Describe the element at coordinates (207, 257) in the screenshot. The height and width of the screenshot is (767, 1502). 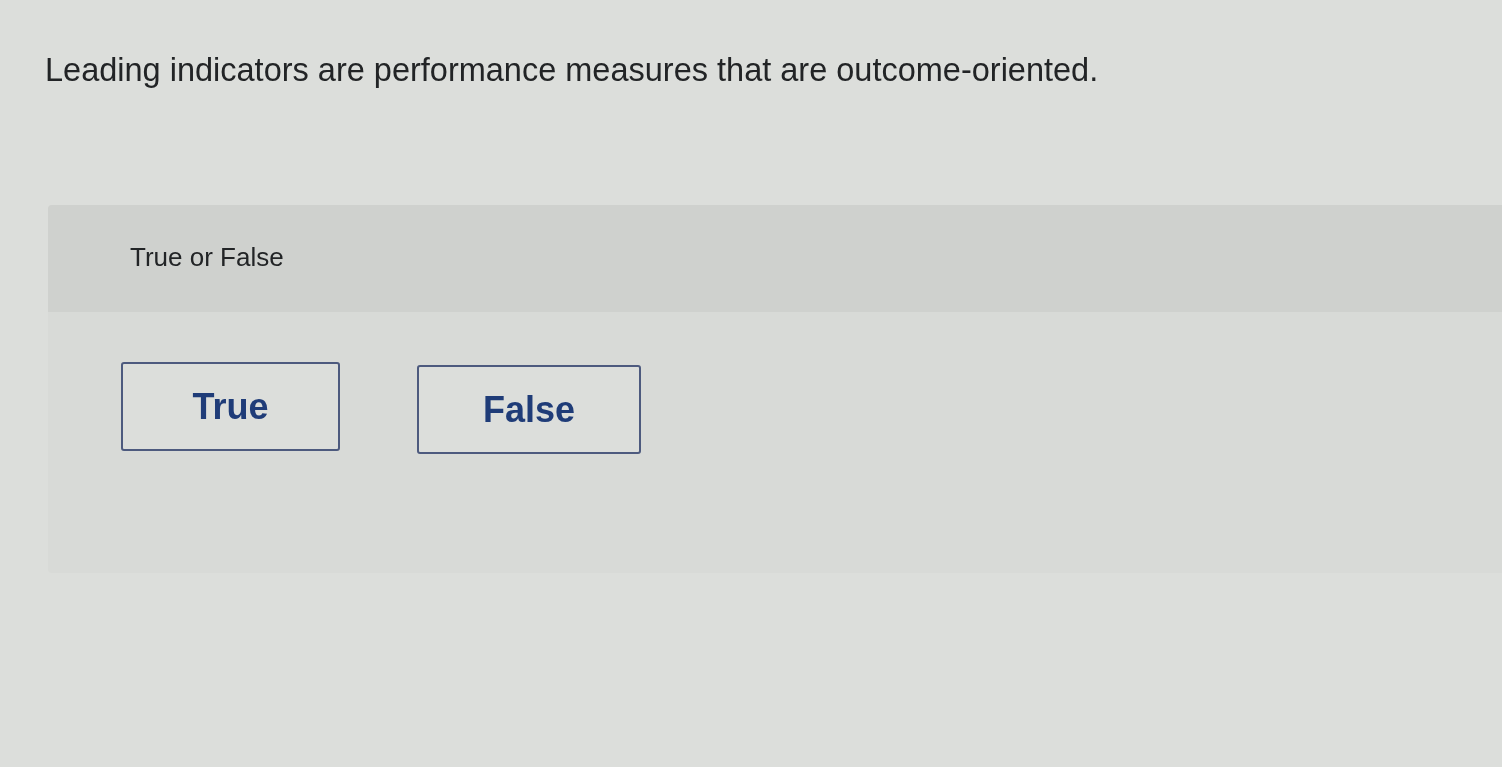
I see `prompt-text: True or False` at that location.